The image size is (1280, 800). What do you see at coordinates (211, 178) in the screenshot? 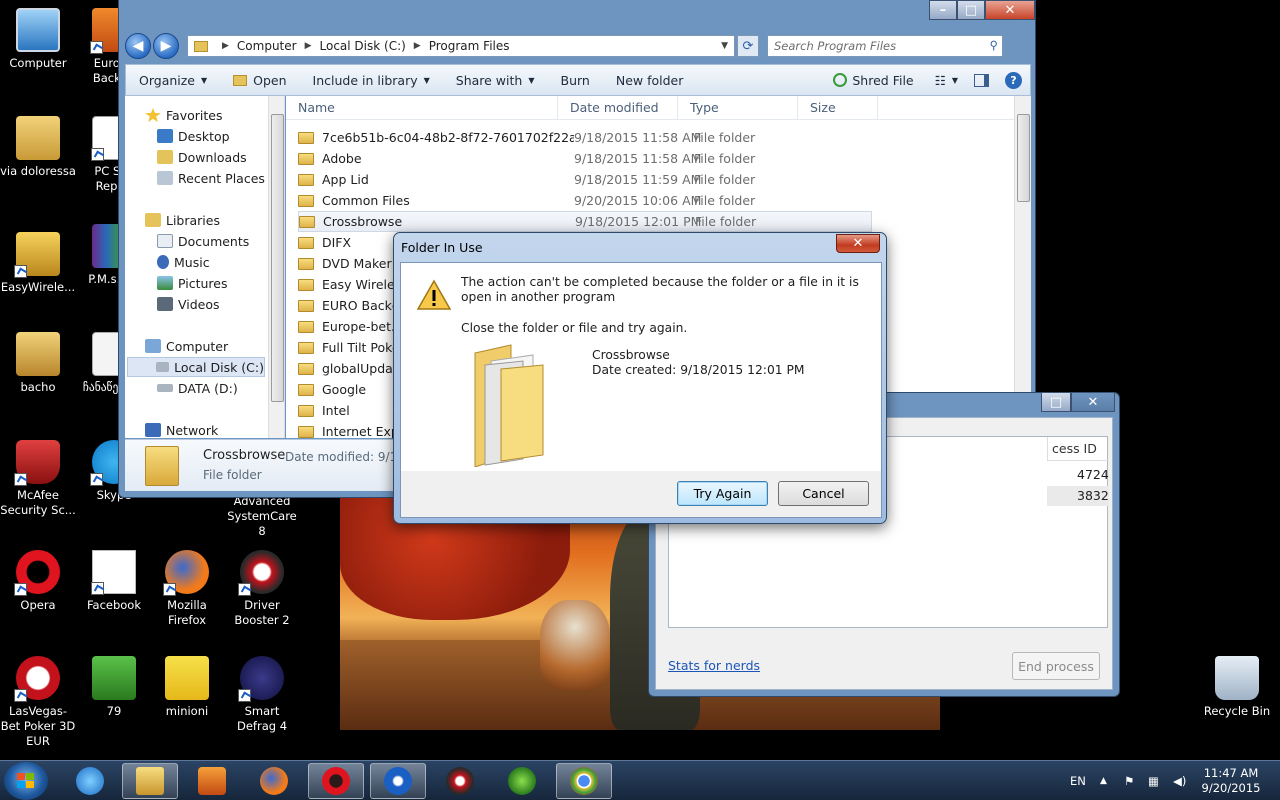
I see `nav-recent-places: Recent Places` at bounding box center [211, 178].